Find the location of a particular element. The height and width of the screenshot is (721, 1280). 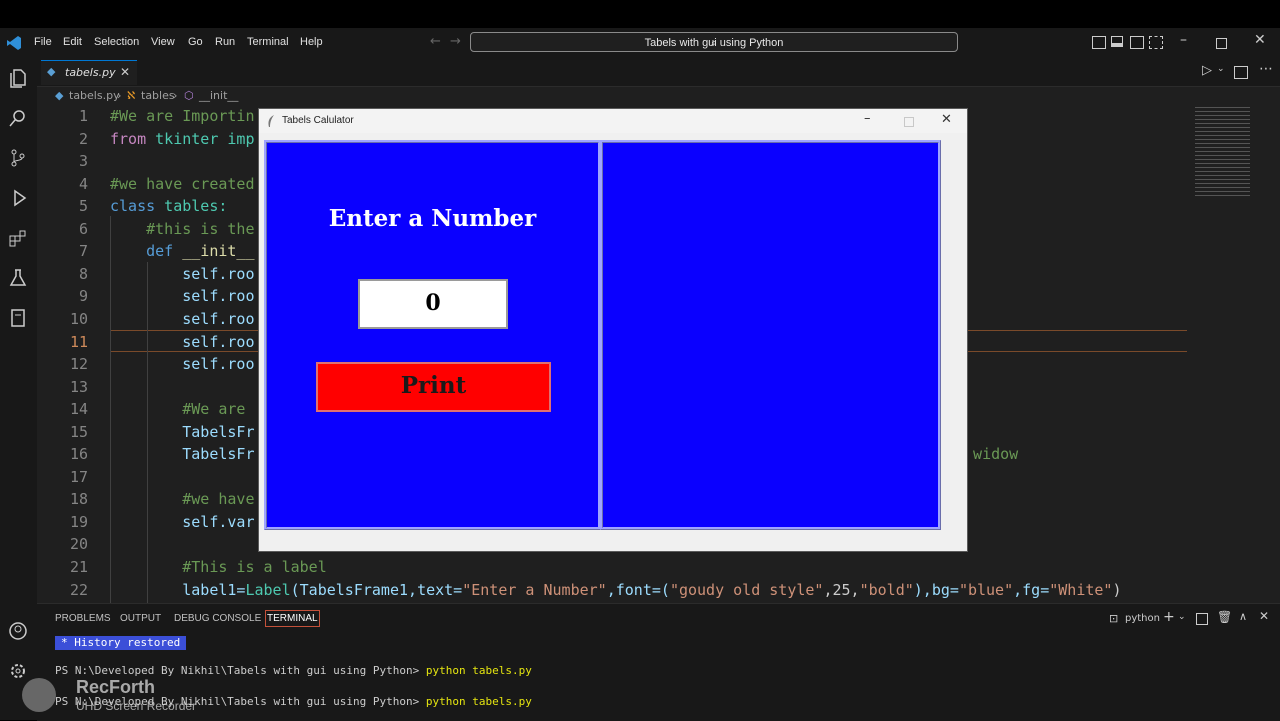

run-file-icon: ▷ is located at coordinates (1207, 70).